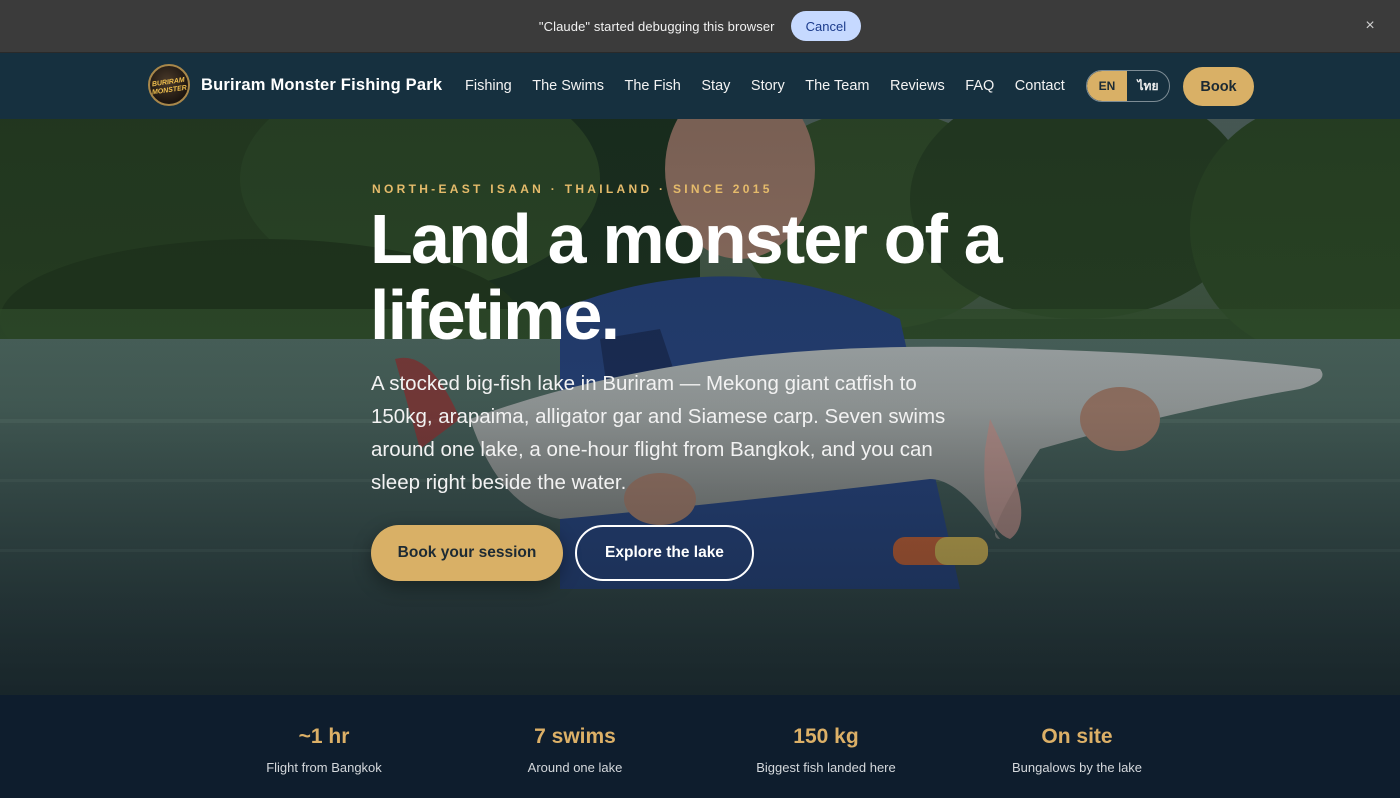 The width and height of the screenshot is (1400, 798). Describe the element at coordinates (1040, 86) in the screenshot. I see `nav-link-contact: Contact` at that location.